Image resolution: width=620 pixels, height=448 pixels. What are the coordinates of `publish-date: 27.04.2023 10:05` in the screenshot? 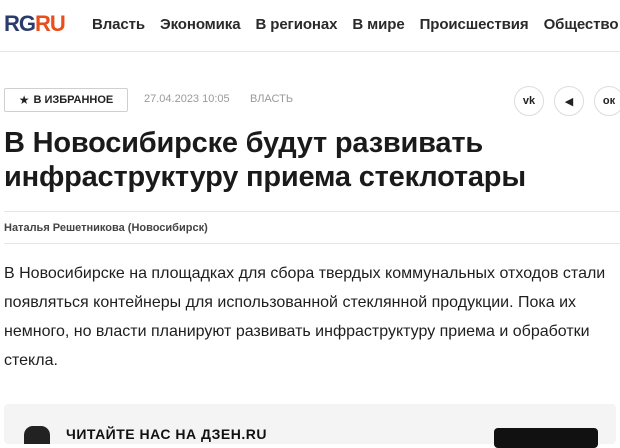 It's located at (187, 99).